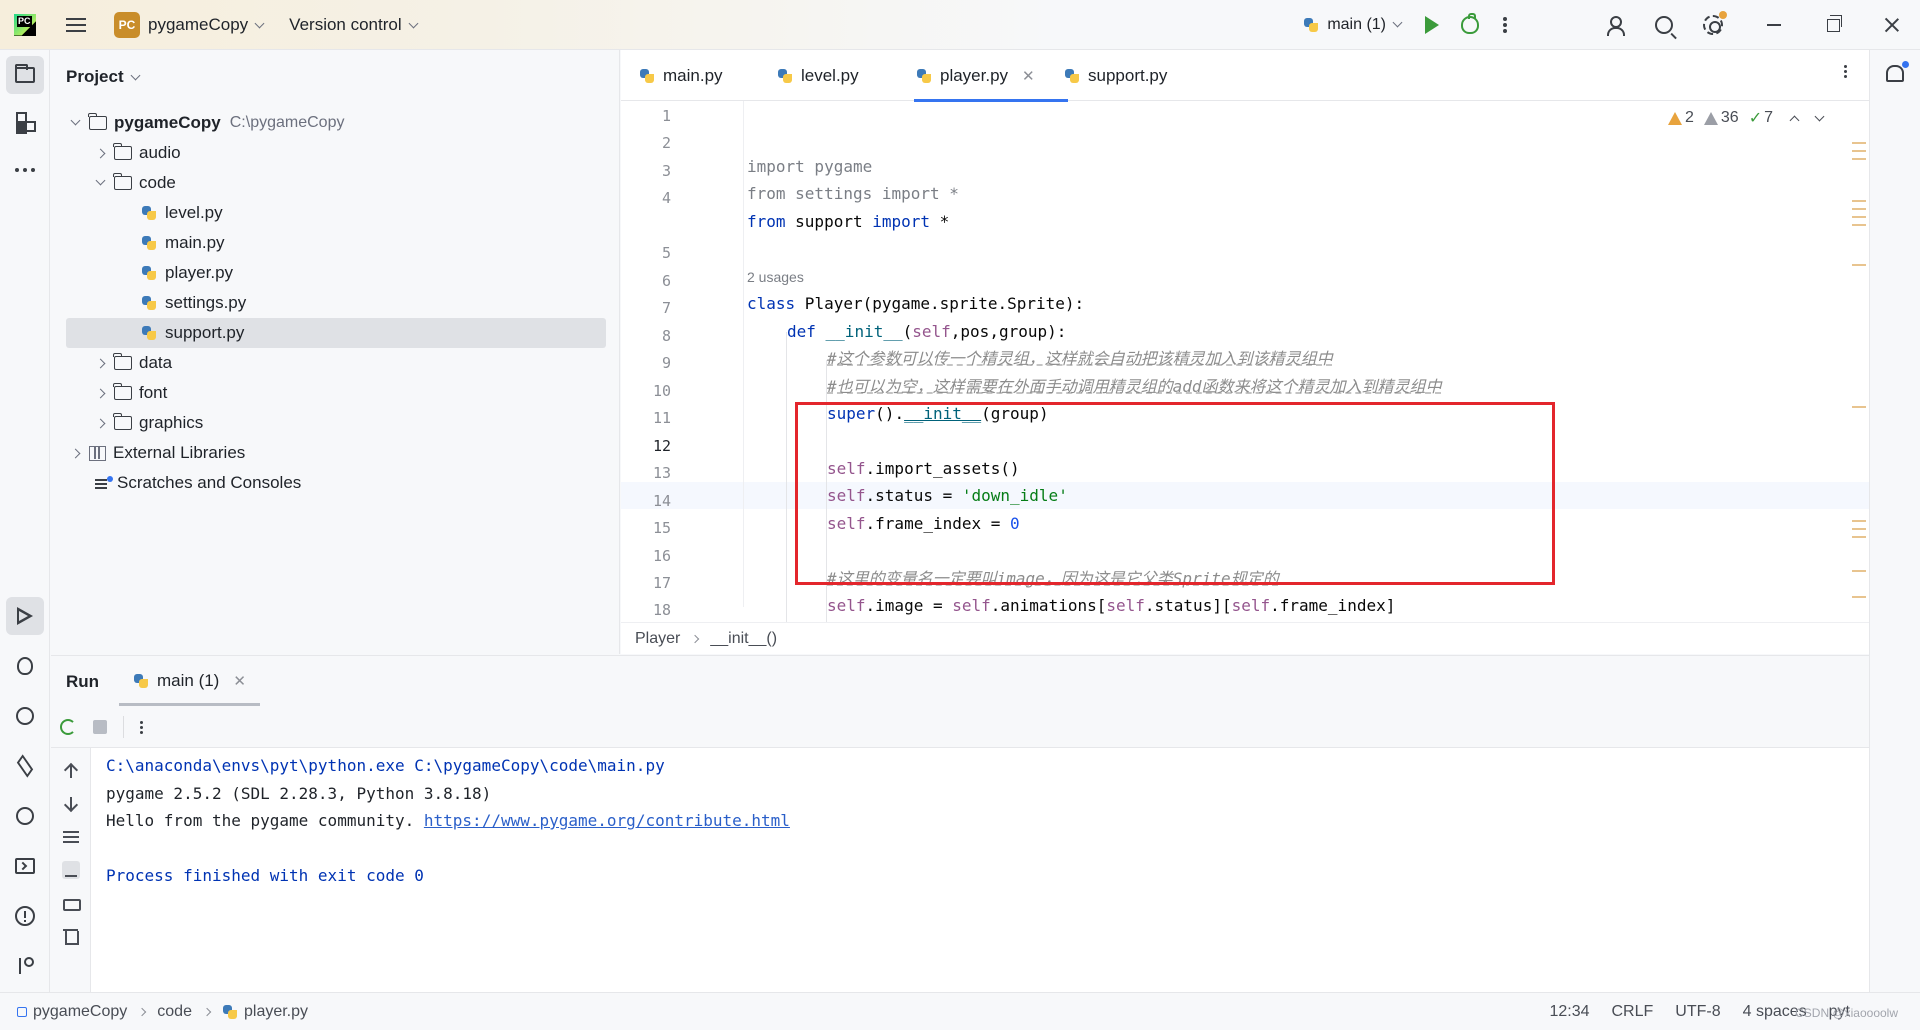 The height and width of the screenshot is (1030, 1920). What do you see at coordinates (71, 936) in the screenshot?
I see `clear-trash-icon` at bounding box center [71, 936].